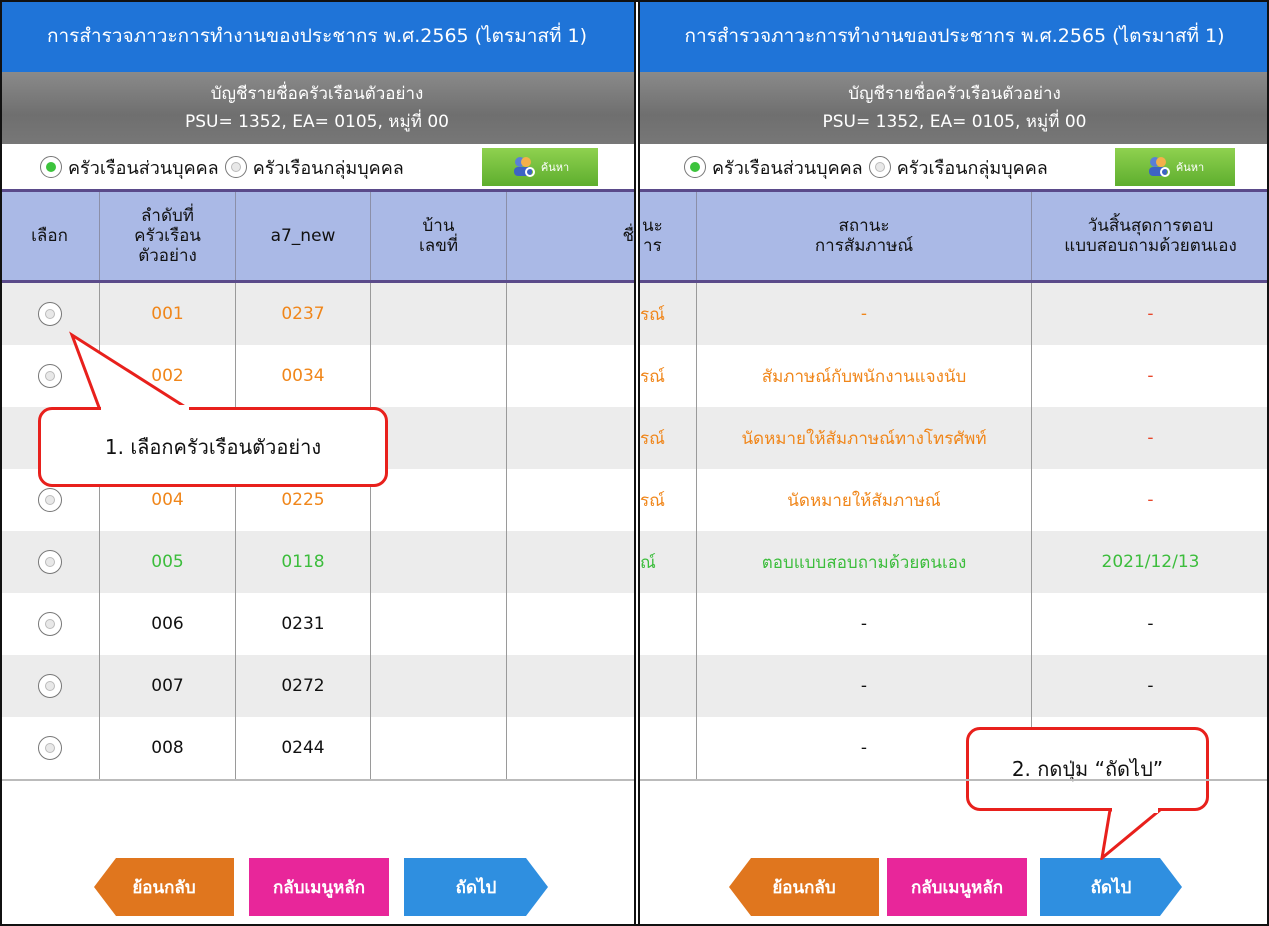 The width and height of the screenshot is (1269, 926). I want to click on search-button-2: ค้นหา, so click(1175, 167).